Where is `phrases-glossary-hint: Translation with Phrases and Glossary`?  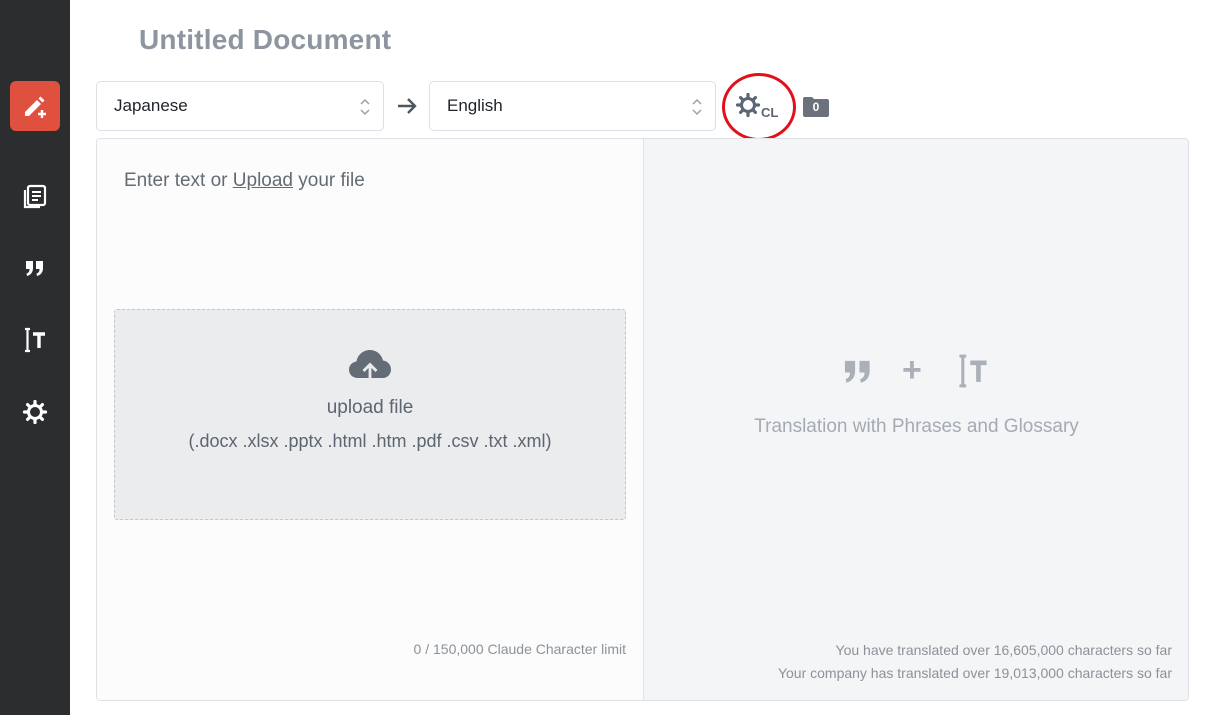
phrases-glossary-hint: Translation with Phrases and Glossary is located at coordinates (916, 426).